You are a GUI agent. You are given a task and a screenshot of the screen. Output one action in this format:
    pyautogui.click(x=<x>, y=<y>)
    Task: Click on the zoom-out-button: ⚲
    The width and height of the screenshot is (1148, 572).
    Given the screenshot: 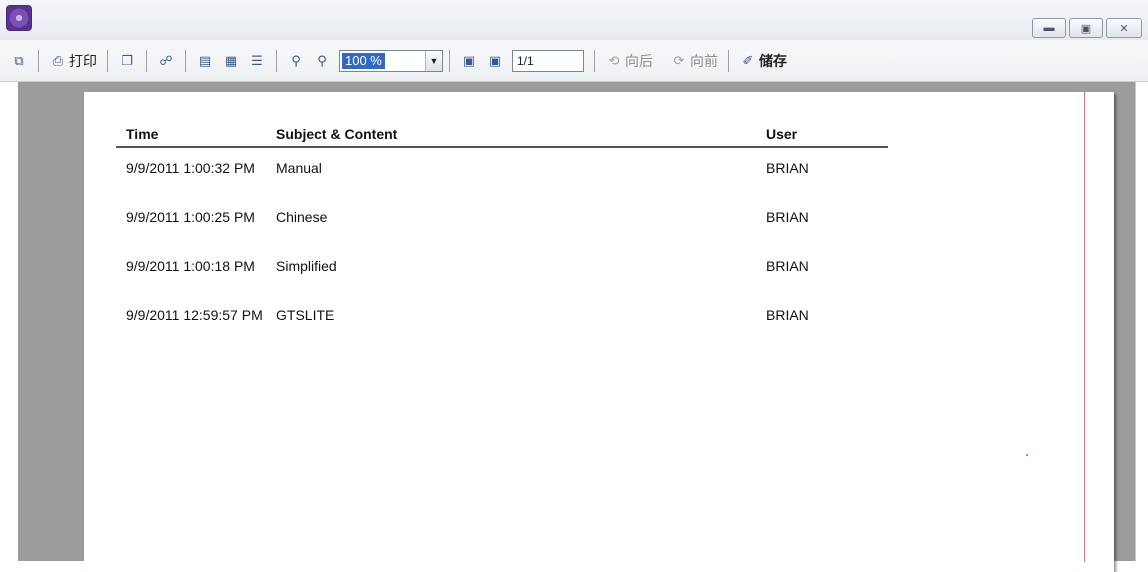 What is the action you would take?
    pyautogui.click(x=322, y=61)
    